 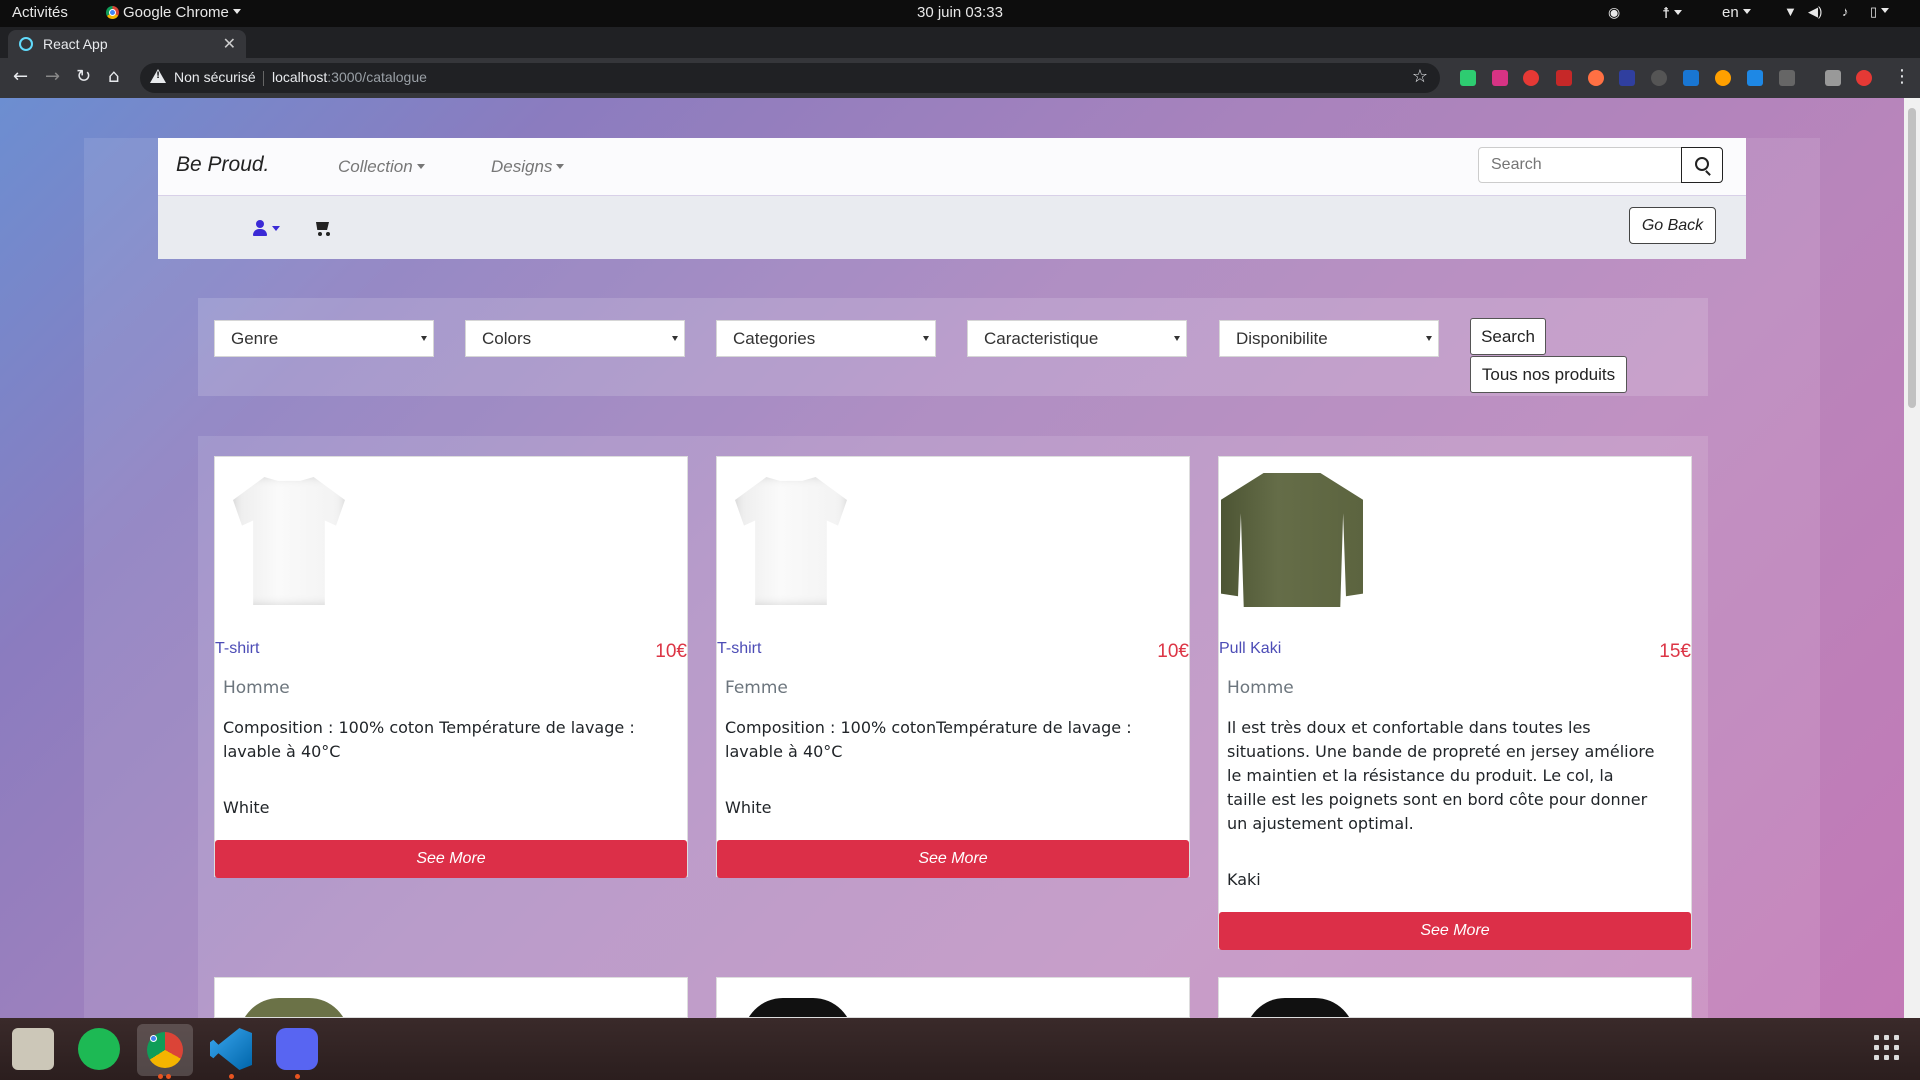 I want to click on forward-icon: →, so click(x=52, y=76).